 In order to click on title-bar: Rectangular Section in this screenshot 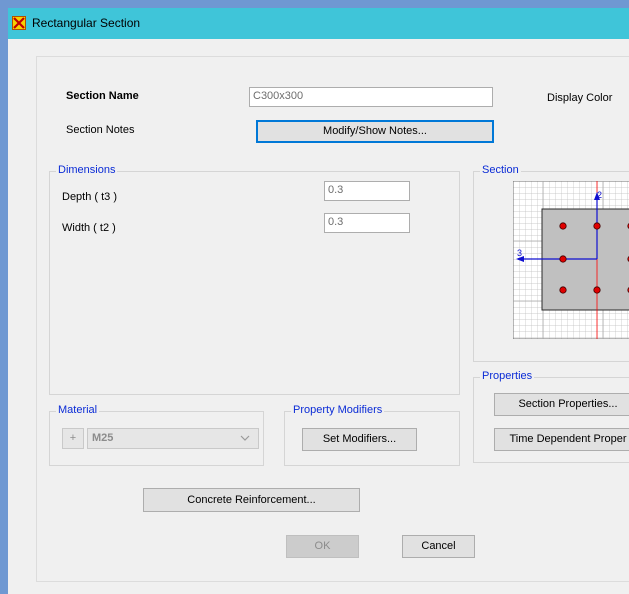, I will do `click(318, 23)`.